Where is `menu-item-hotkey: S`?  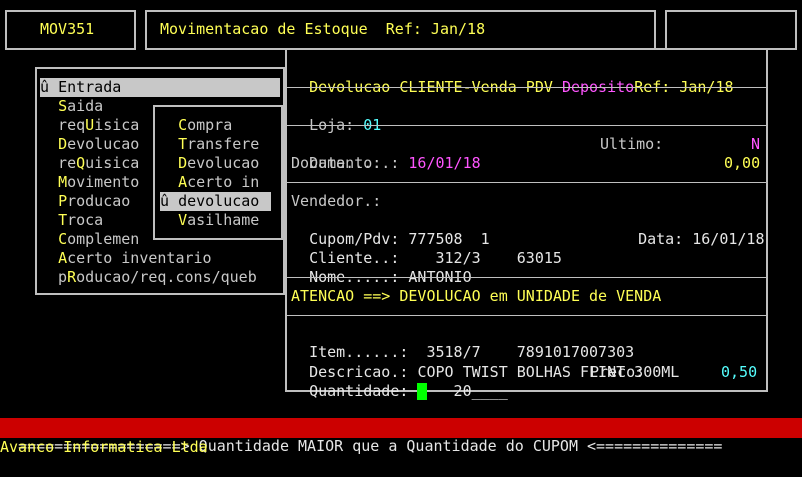
menu-item-hotkey: S is located at coordinates (63, 106).